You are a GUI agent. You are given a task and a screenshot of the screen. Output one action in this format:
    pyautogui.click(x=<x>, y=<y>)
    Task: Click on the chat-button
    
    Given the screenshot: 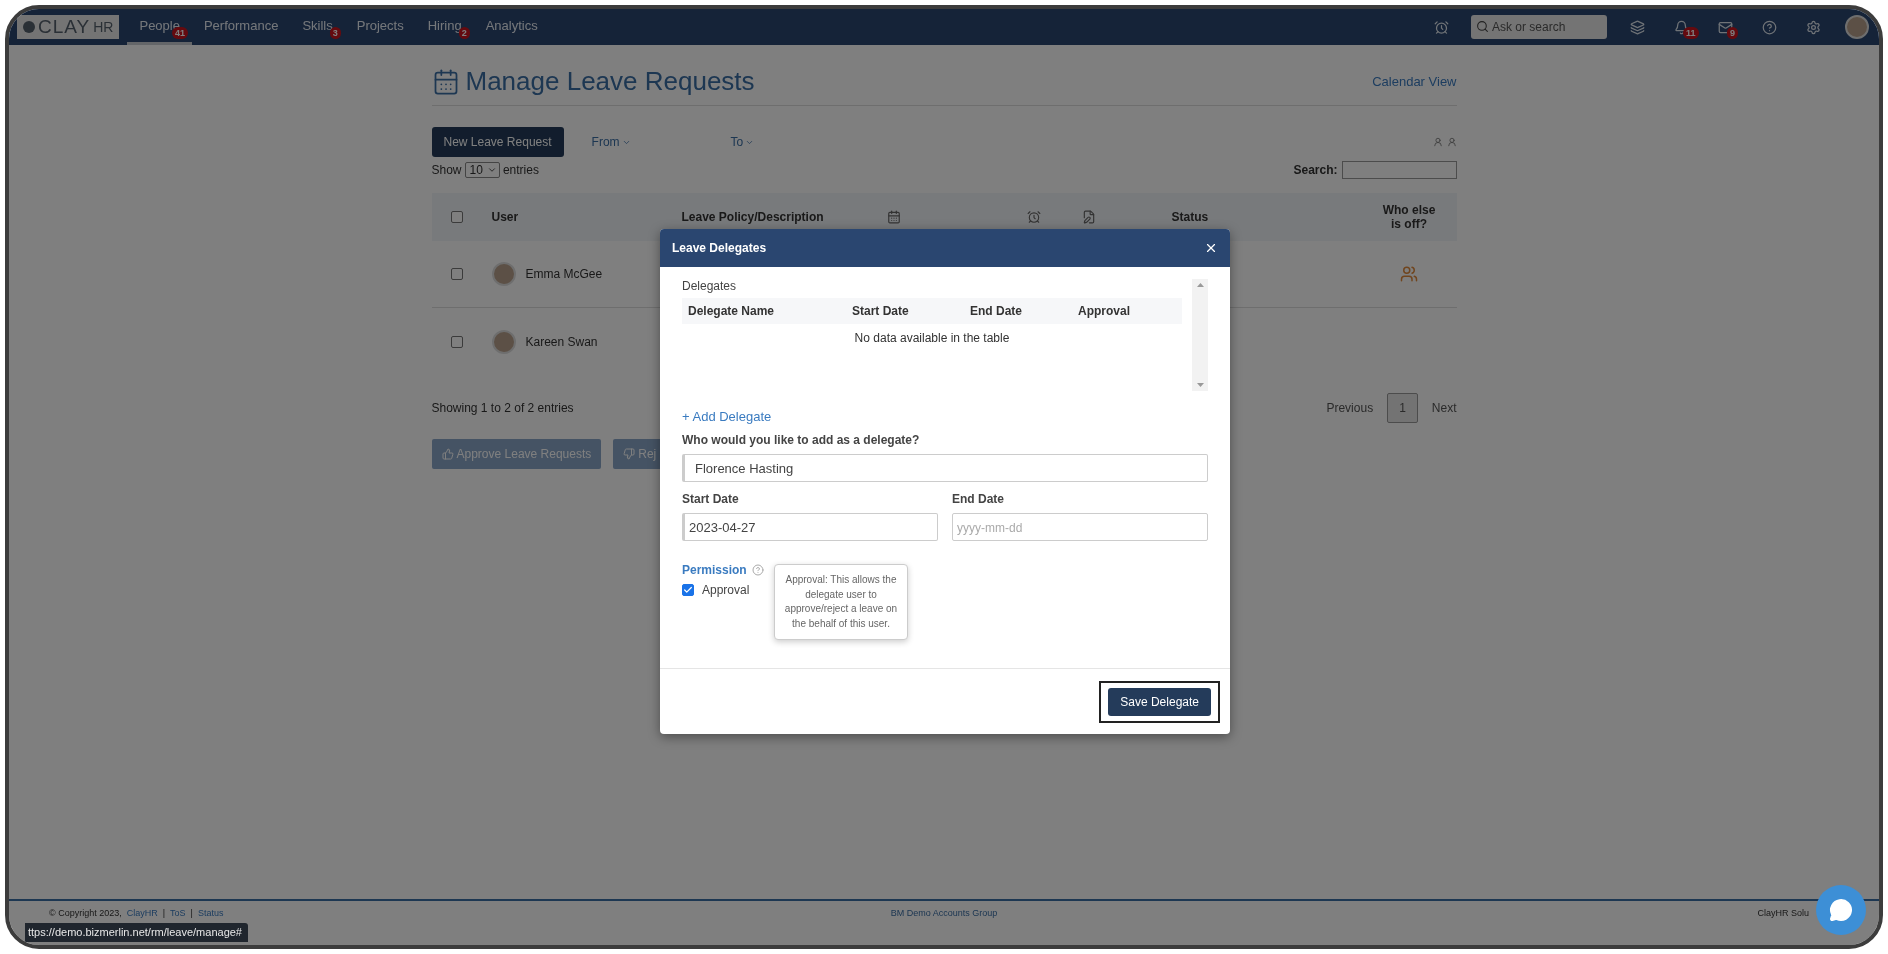 What is the action you would take?
    pyautogui.click(x=1841, y=910)
    